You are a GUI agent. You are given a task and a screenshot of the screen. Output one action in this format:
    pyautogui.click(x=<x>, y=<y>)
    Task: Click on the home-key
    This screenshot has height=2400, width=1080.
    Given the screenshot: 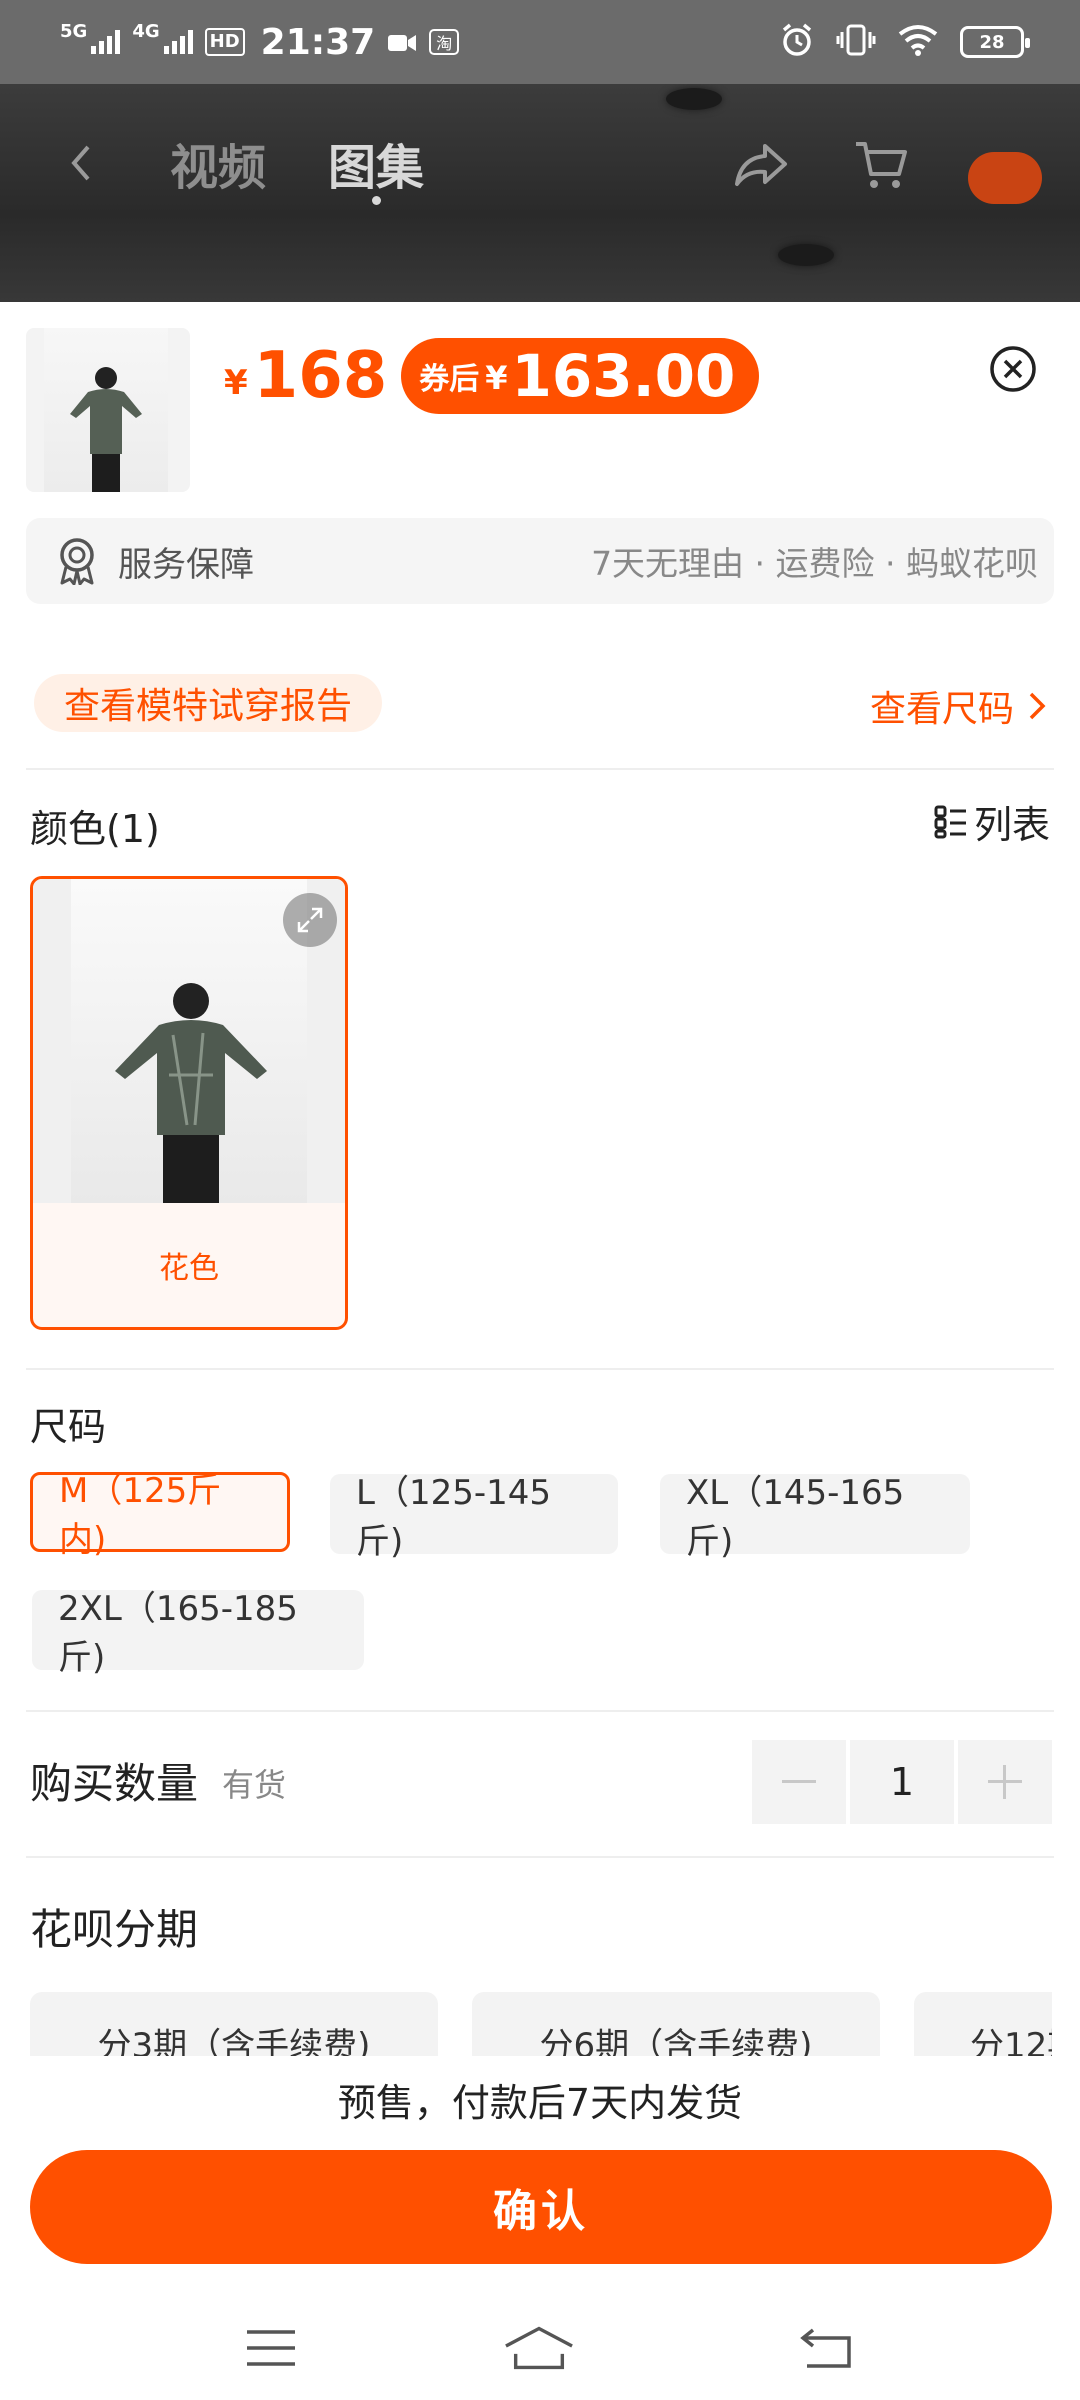 What is the action you would take?
    pyautogui.click(x=539, y=2348)
    